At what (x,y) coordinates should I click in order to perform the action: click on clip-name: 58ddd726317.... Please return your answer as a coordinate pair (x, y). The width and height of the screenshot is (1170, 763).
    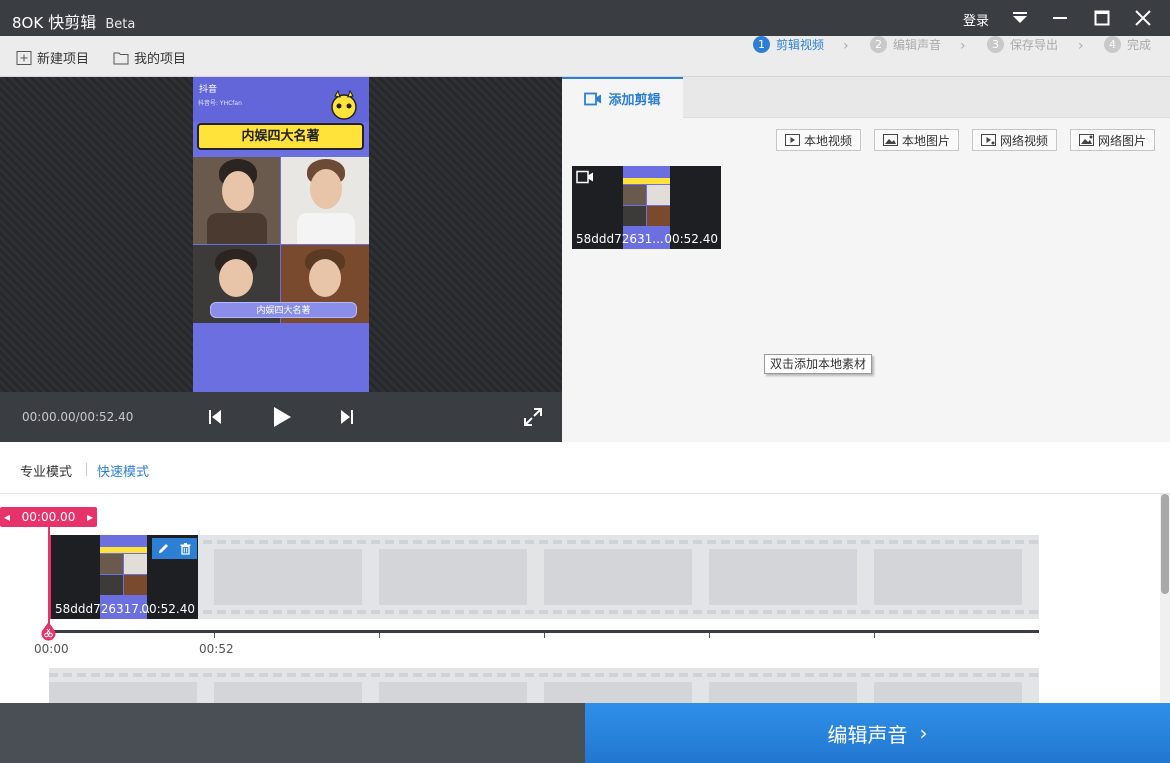
    Looking at the image, I should click on (103, 609).